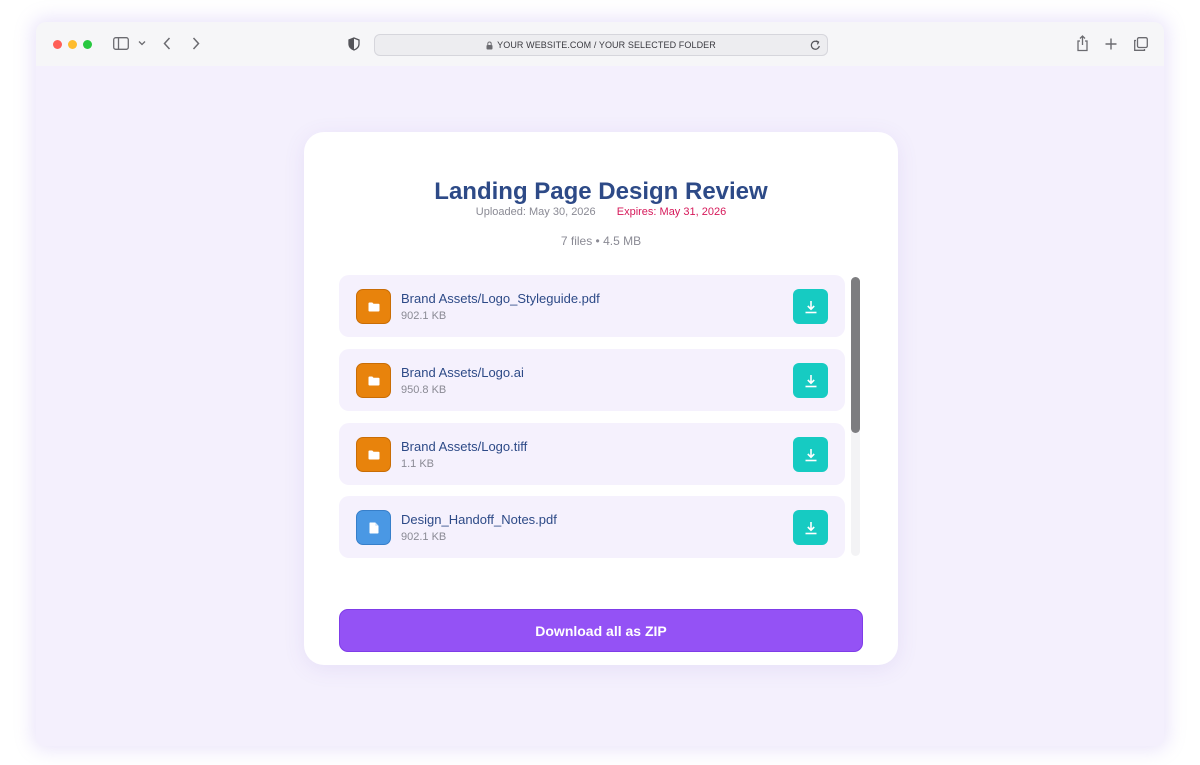  I want to click on reload-icon, so click(815, 45).